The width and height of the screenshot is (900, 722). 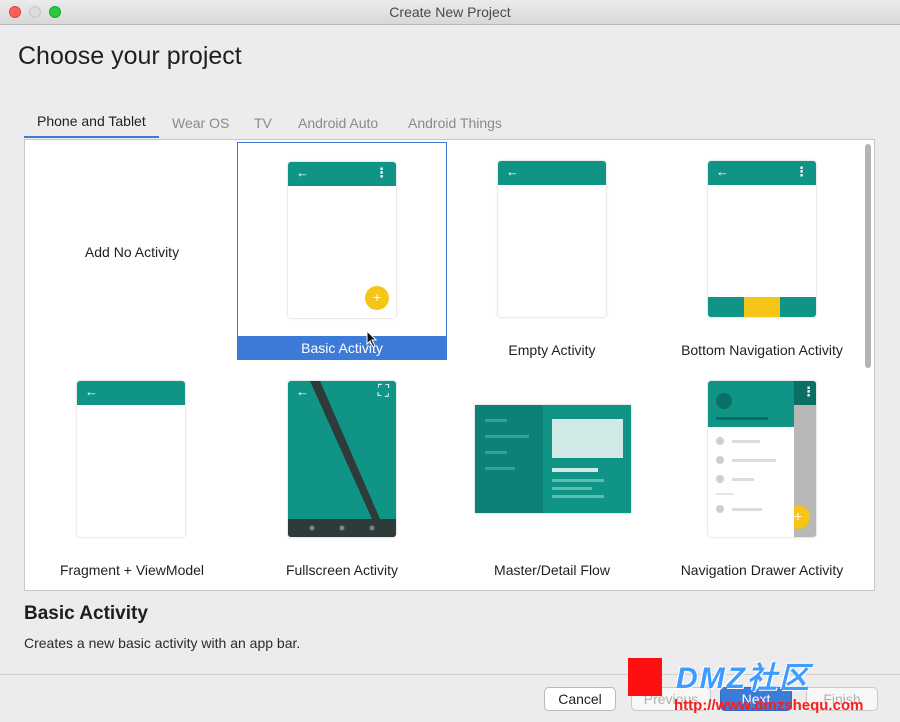 I want to click on tab-android-things: Android Things, so click(x=455, y=125).